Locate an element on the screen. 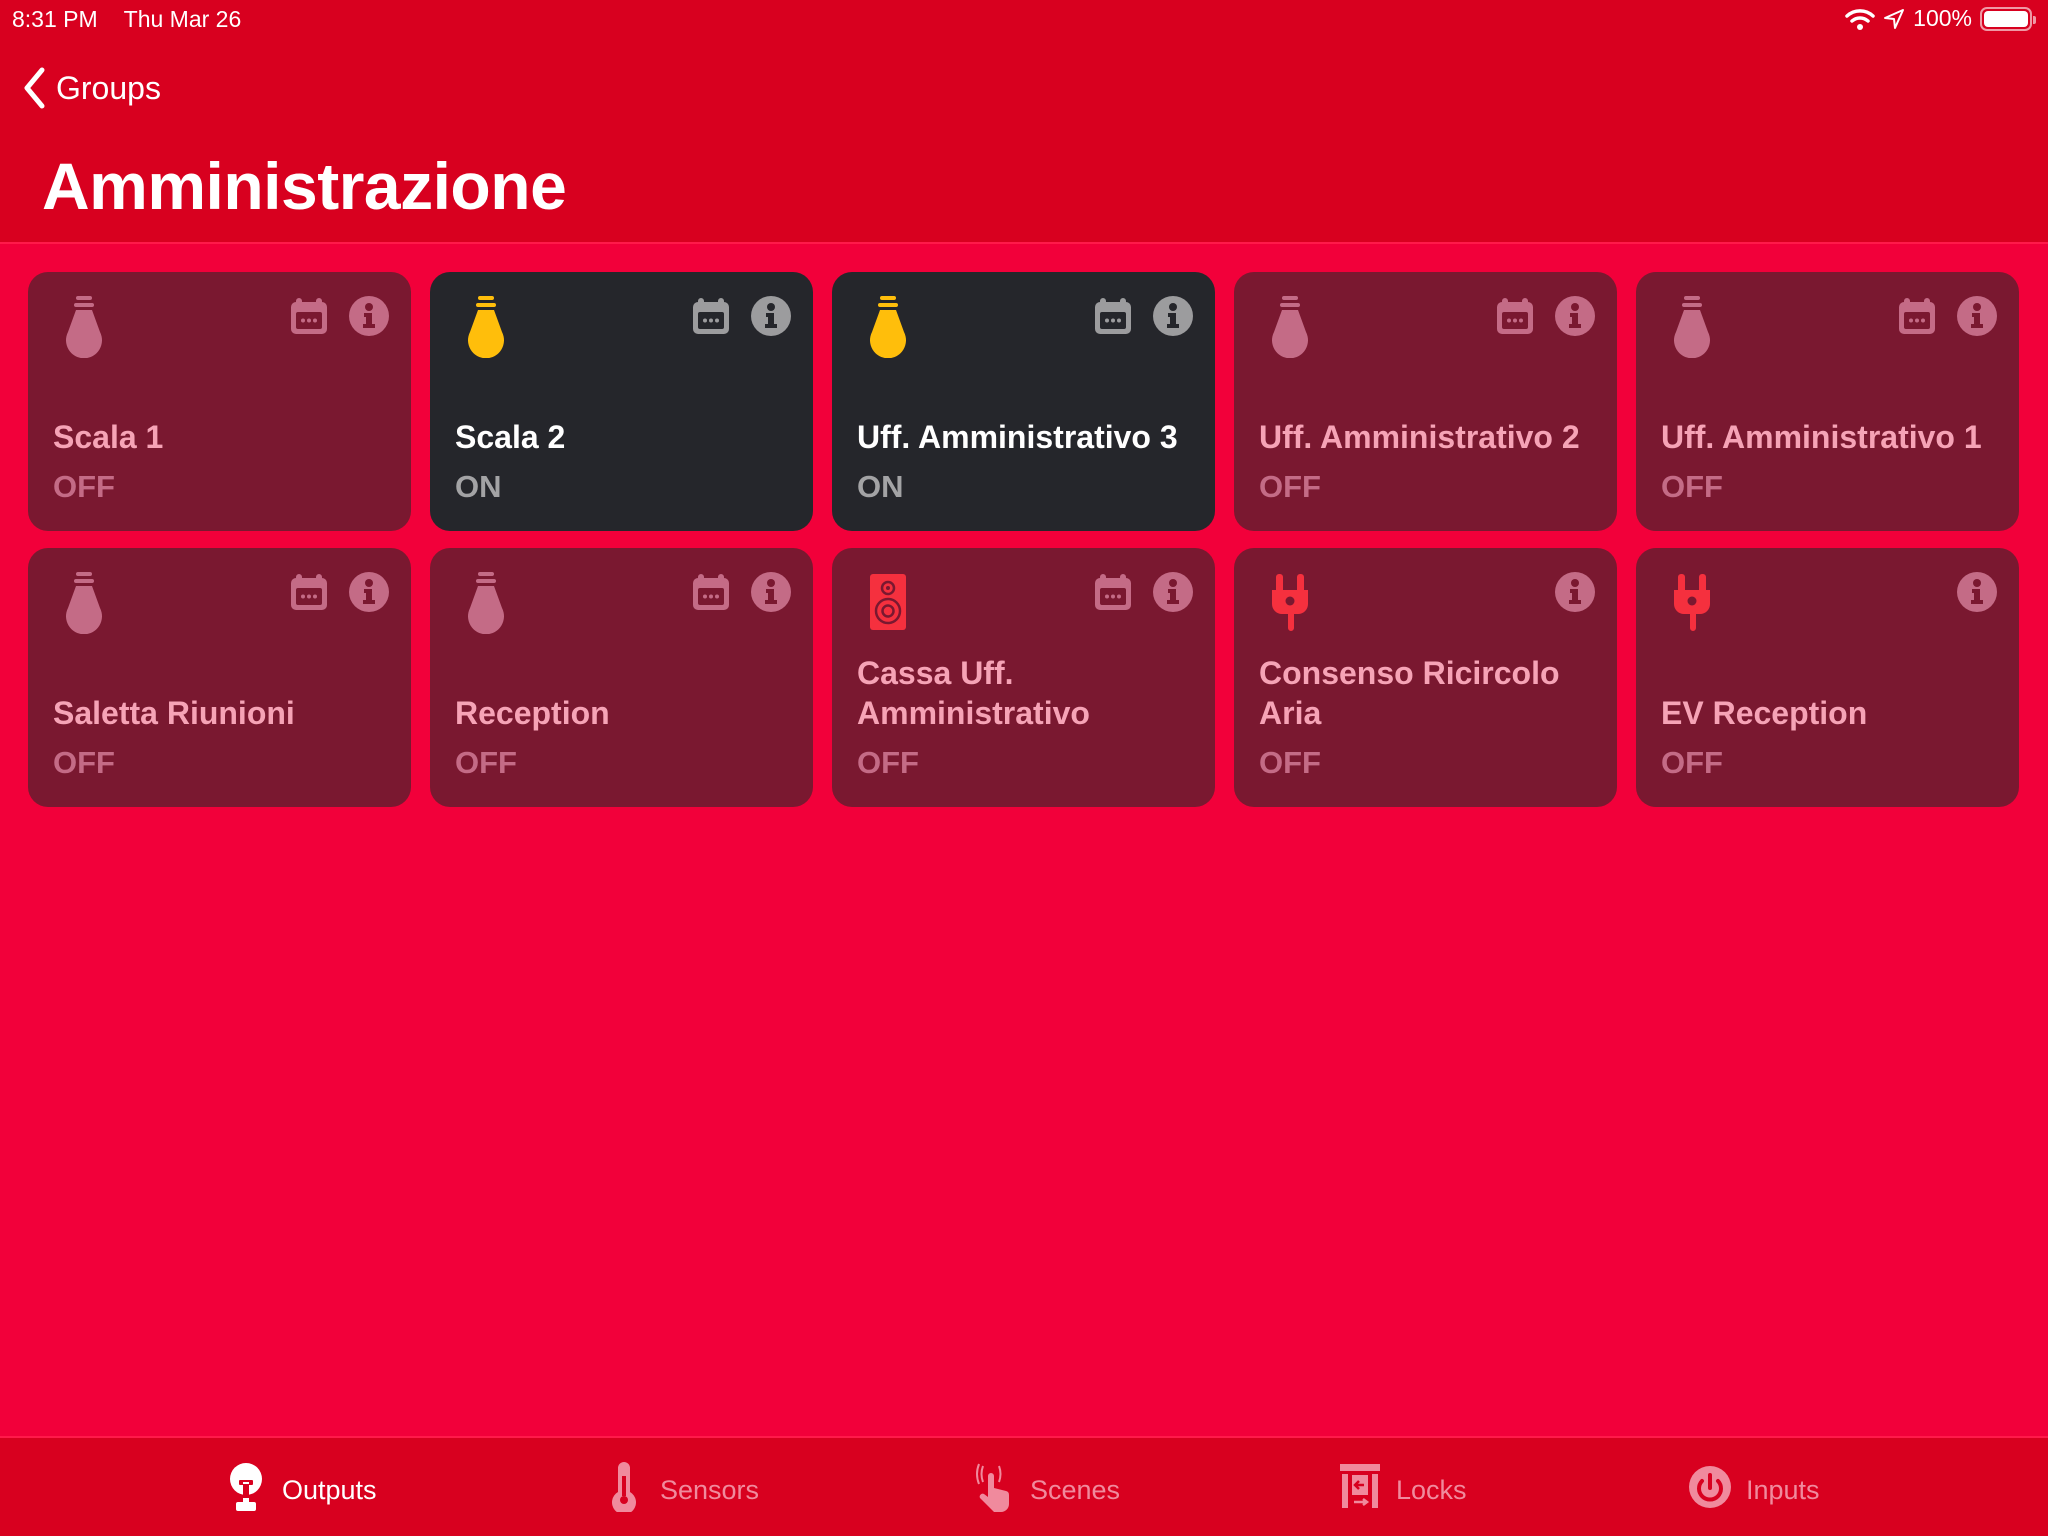 The image size is (2048, 1536). tab-label: Inputs is located at coordinates (1783, 1490).